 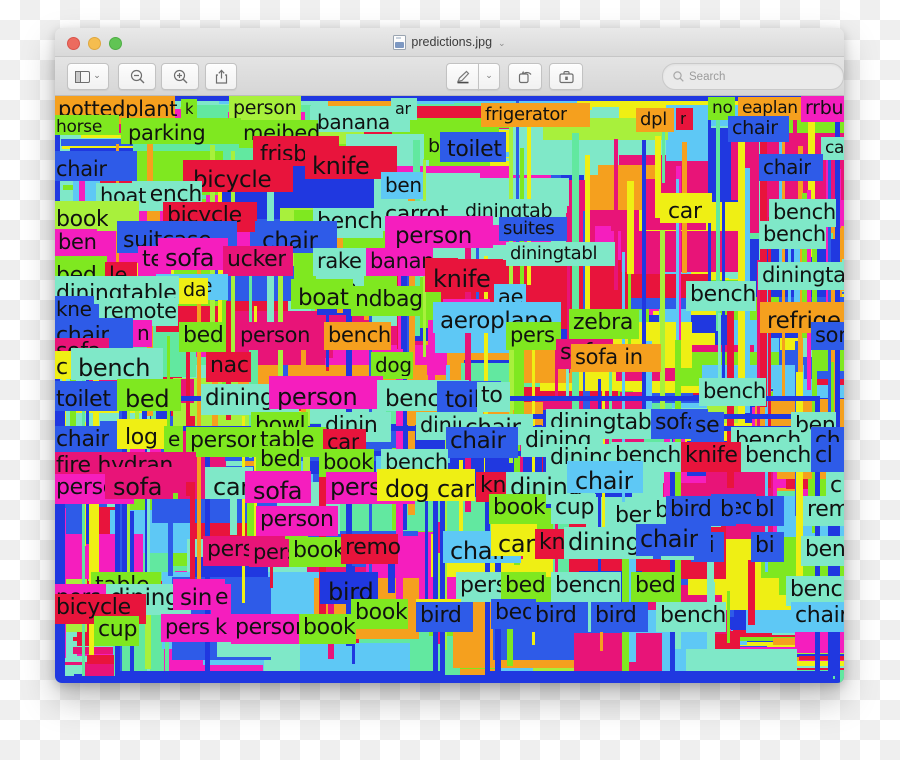 I want to click on rotate-button, so click(x=525, y=76).